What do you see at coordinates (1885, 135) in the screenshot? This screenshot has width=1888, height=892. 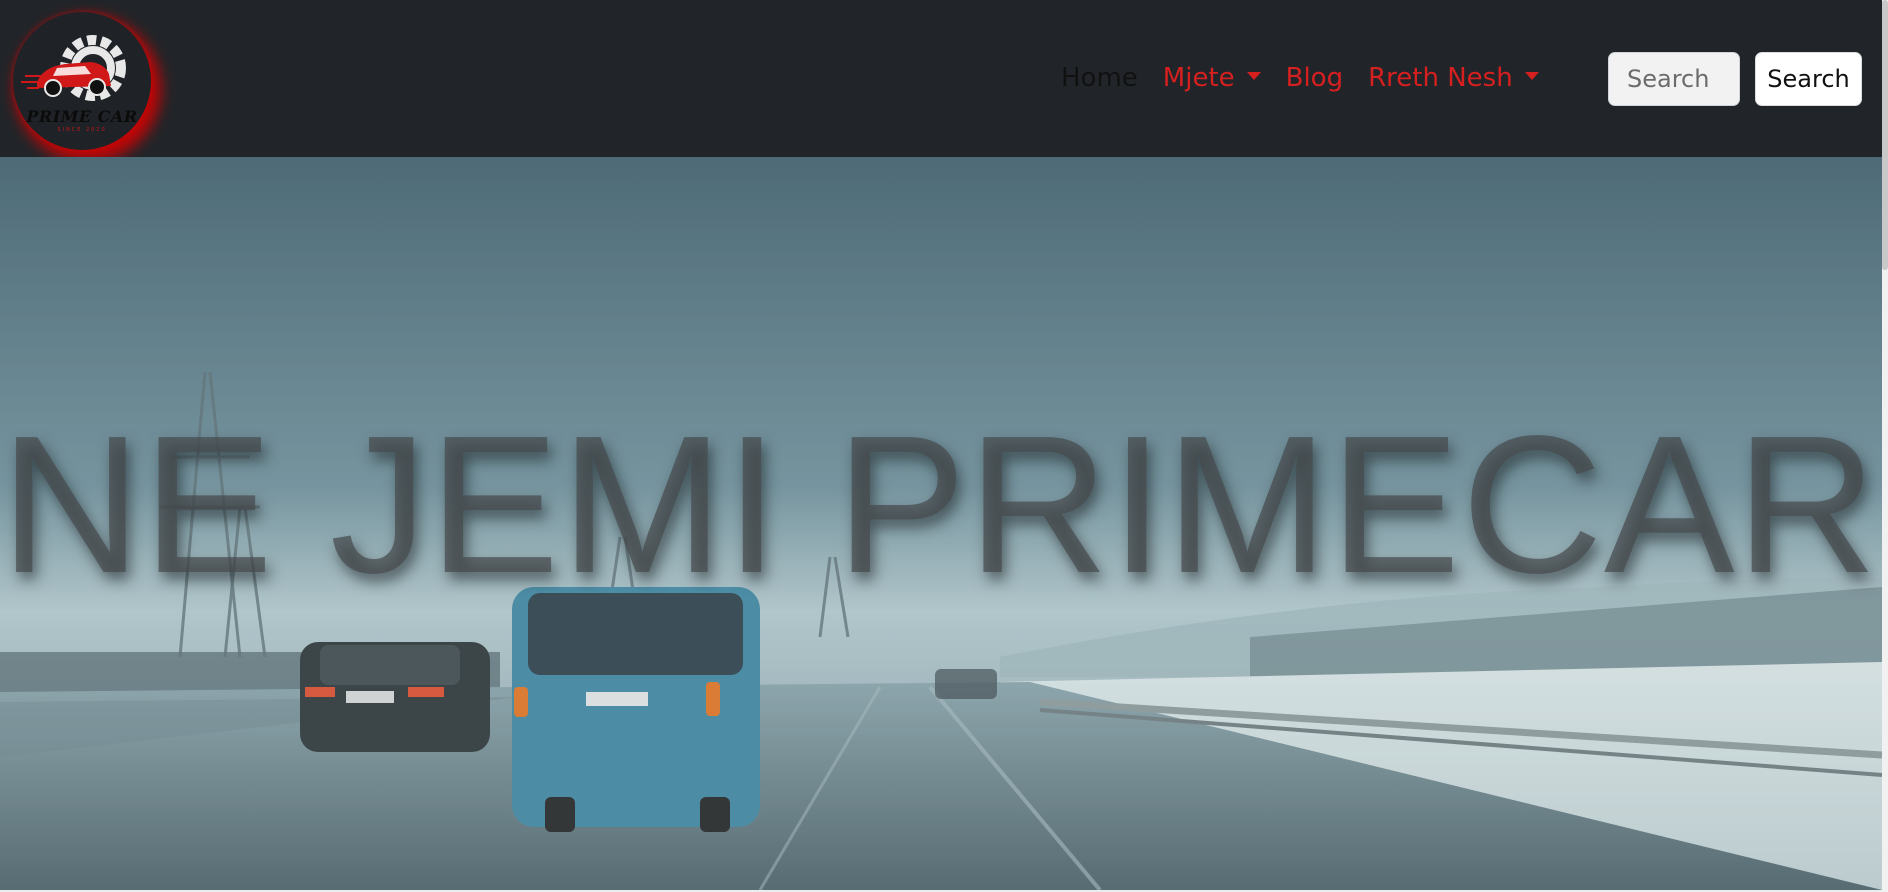 I see `scrollbar-thumb` at bounding box center [1885, 135].